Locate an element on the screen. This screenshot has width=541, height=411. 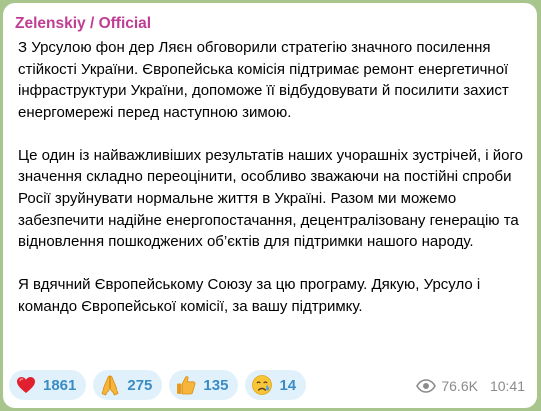
message-time: 10:41 is located at coordinates (507, 386).